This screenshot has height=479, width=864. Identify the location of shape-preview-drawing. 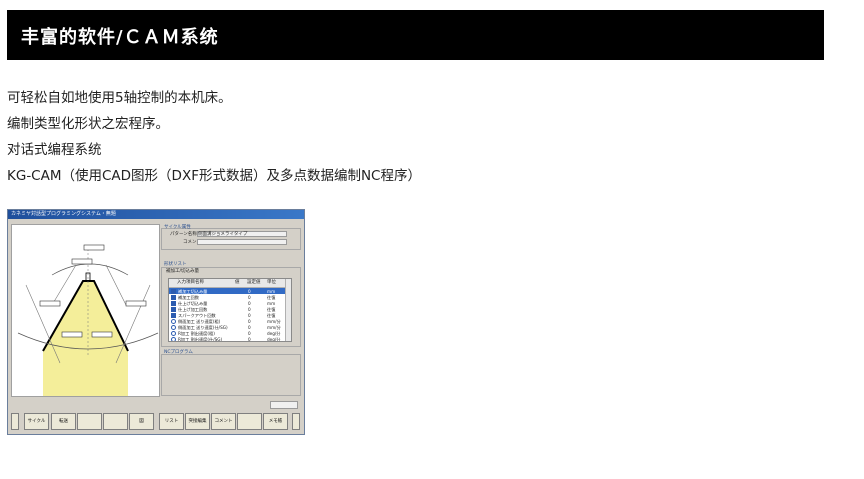
(88, 320).